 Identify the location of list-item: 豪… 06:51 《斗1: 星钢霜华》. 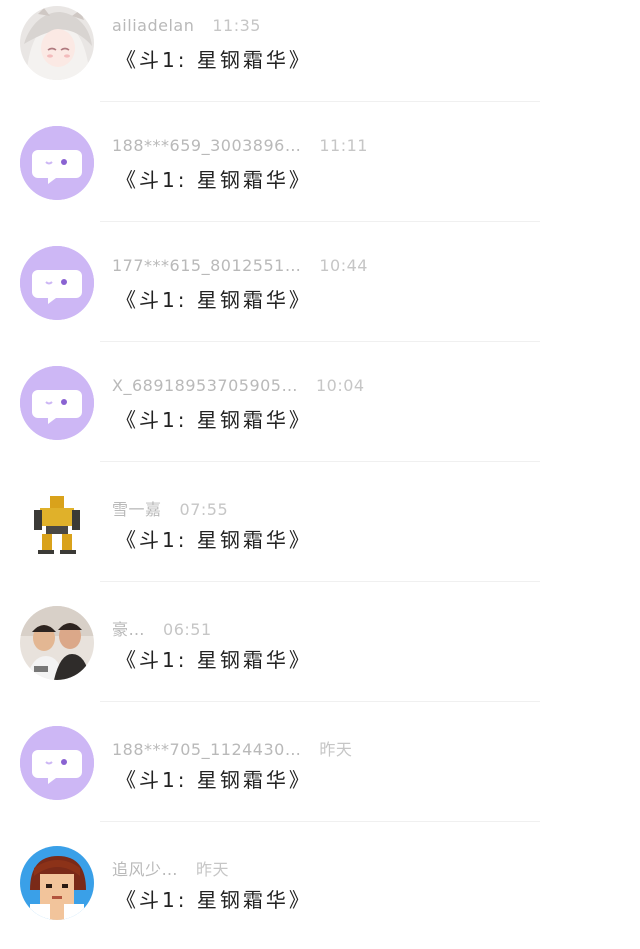
(320, 642).